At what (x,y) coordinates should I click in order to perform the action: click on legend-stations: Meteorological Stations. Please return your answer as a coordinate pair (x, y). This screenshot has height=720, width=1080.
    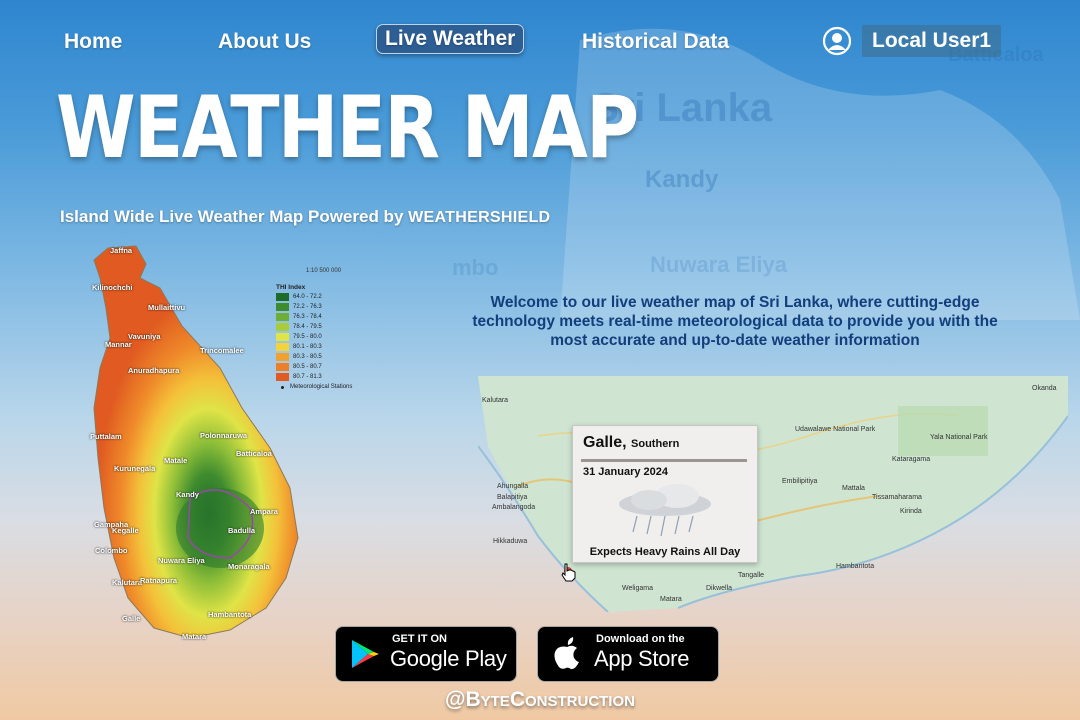
    Looking at the image, I should click on (314, 387).